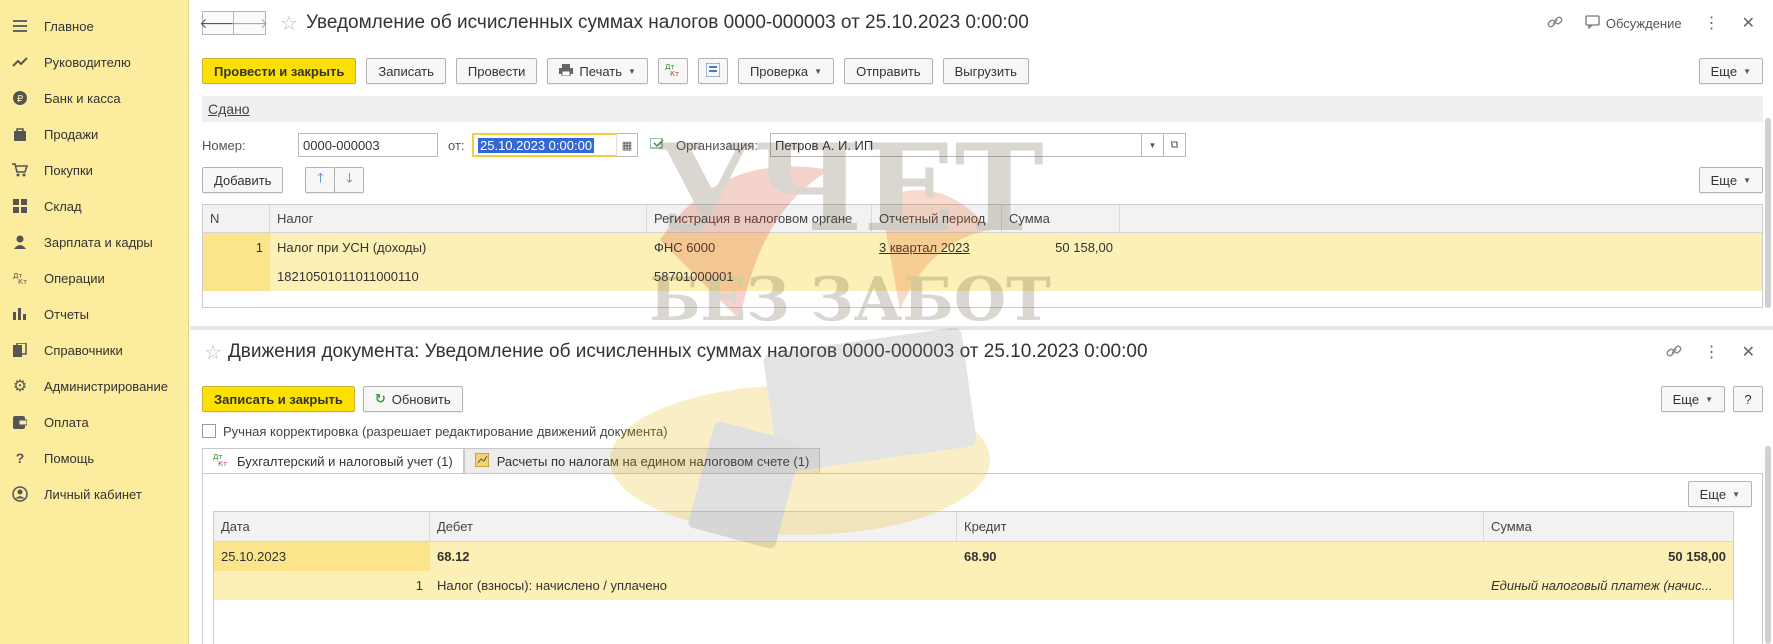 Image resolution: width=1773 pixels, height=644 pixels. What do you see at coordinates (94, 206) in the screenshot?
I see `sidebar-item-warehouse: Склад` at bounding box center [94, 206].